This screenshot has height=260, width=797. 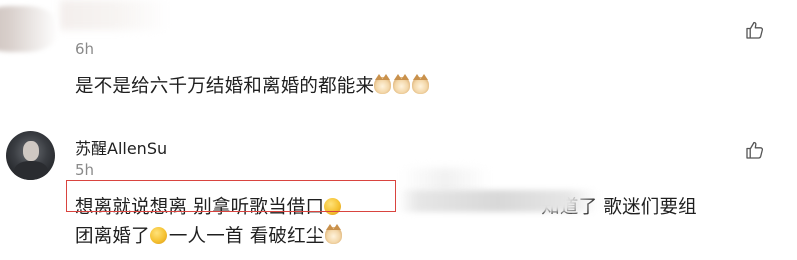 What do you see at coordinates (112, 236) in the screenshot?
I see `comment-text-part: 团离婚了` at bounding box center [112, 236].